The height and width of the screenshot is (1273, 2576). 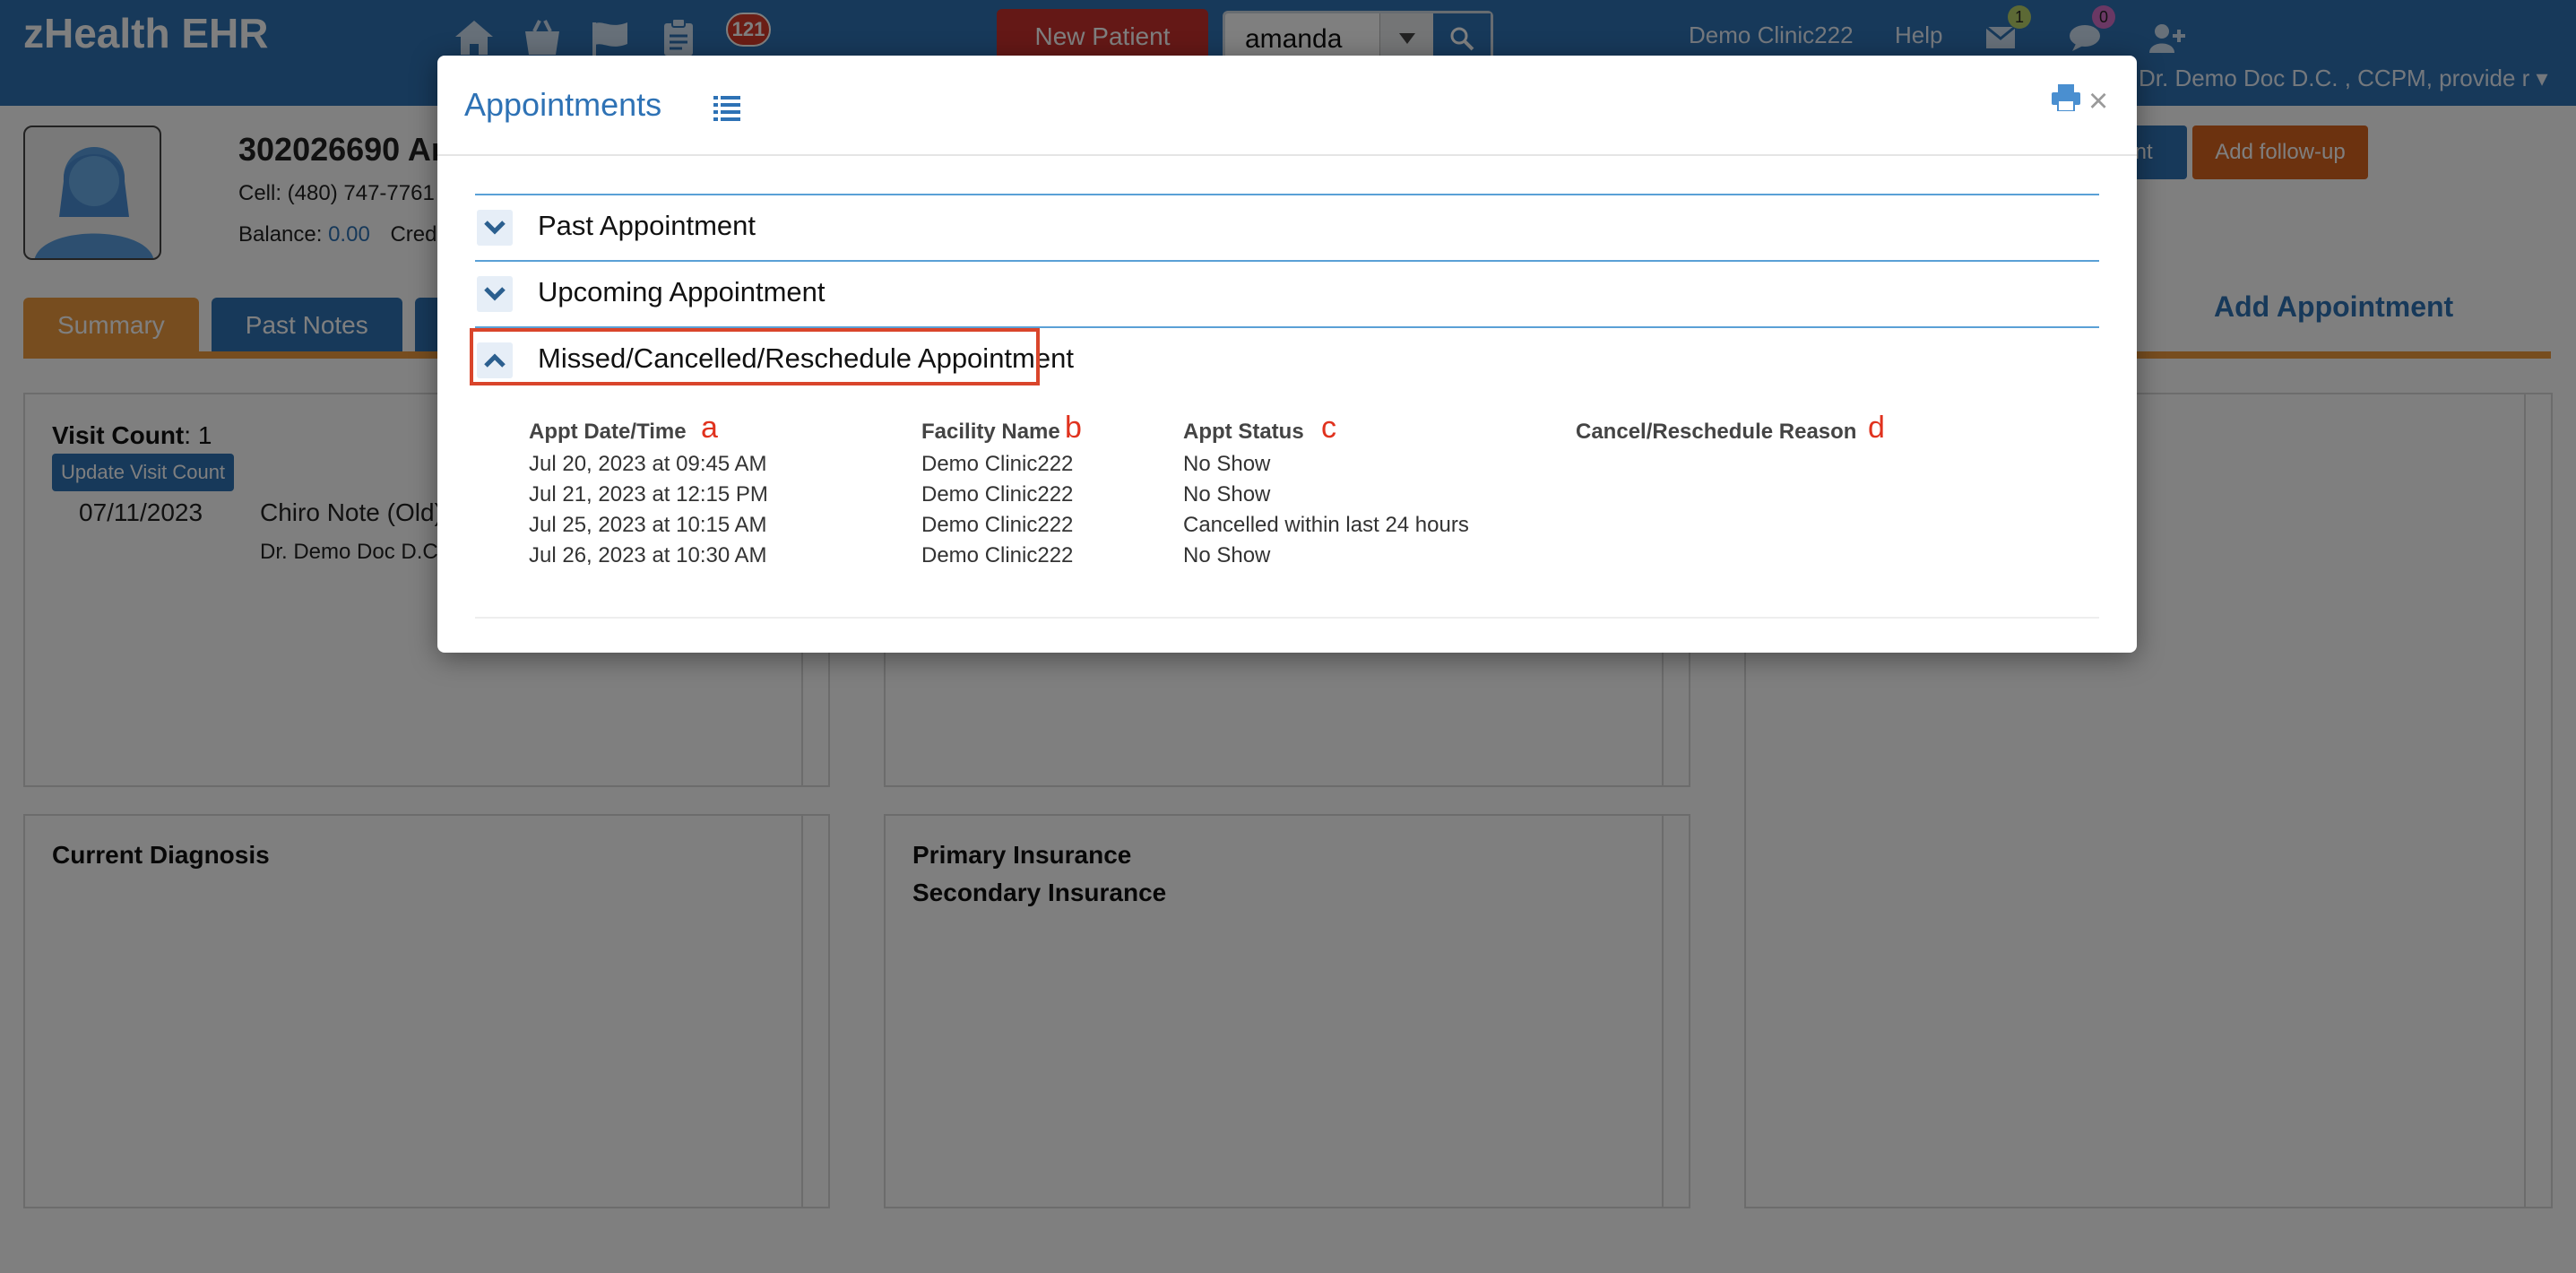 I want to click on section-divider, so click(x=1287, y=618).